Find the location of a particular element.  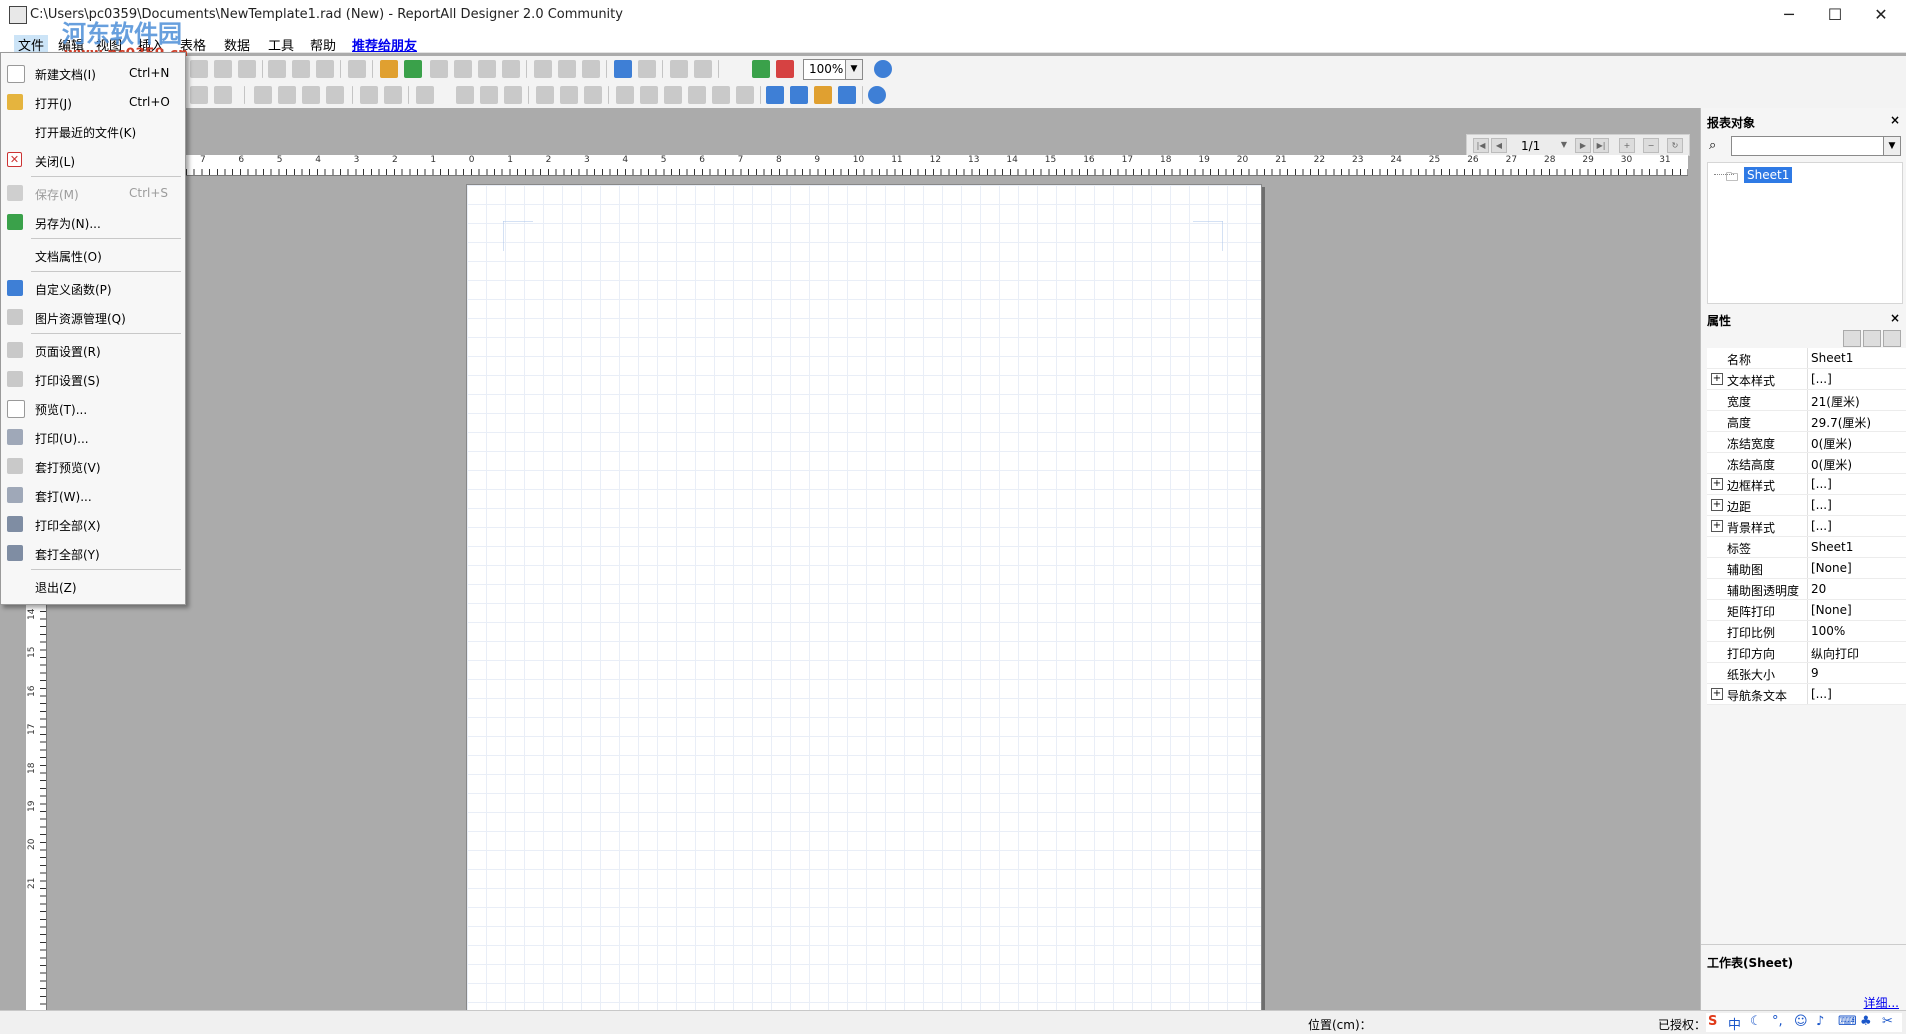

ime-tools-icon: ✂ is located at coordinates (1887, 1021).